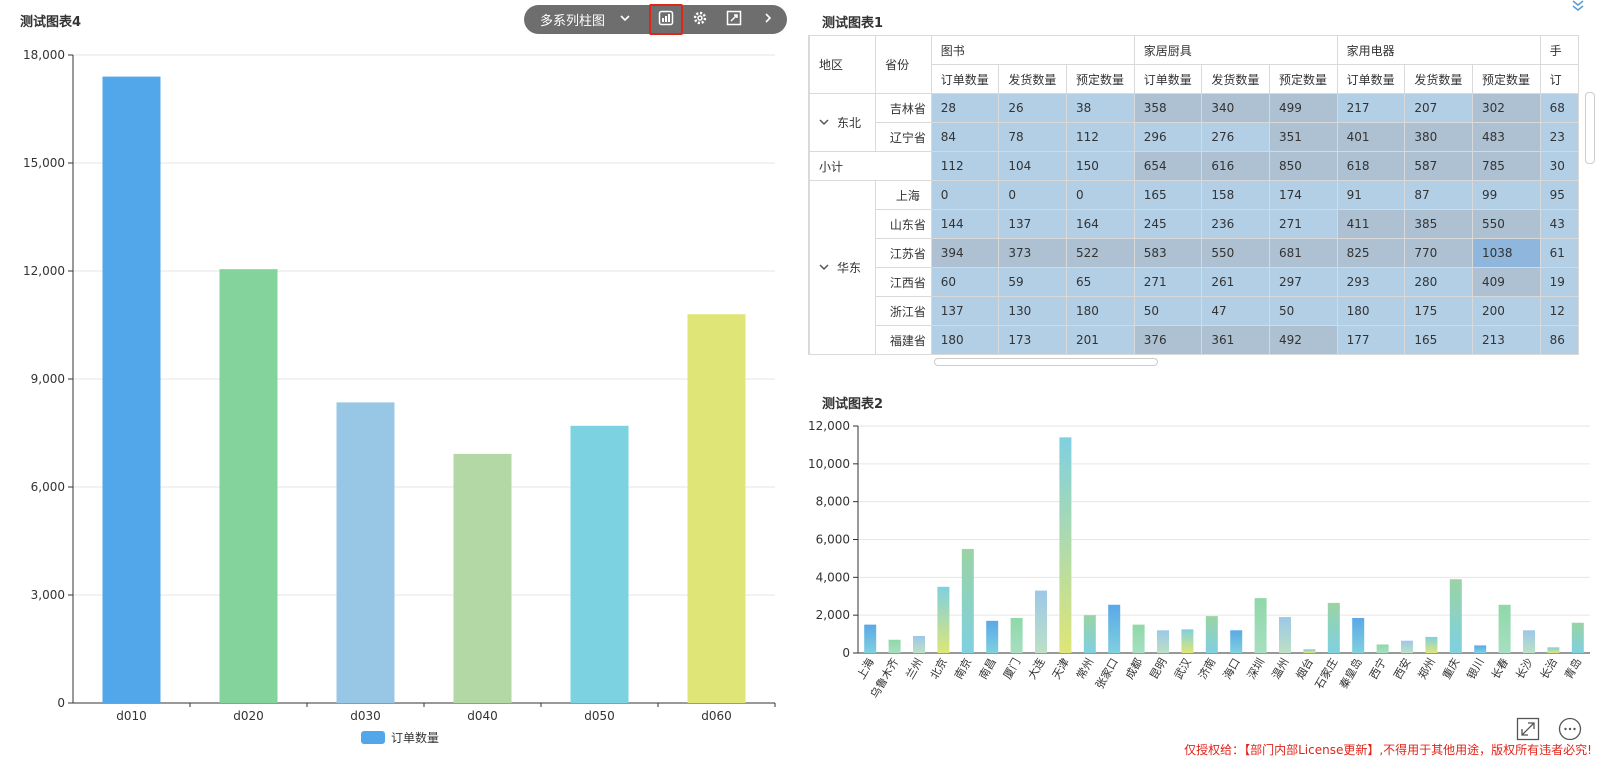 This screenshot has height=757, width=1600. Describe the element at coordinates (1235, 311) in the screenshot. I see `value-cell: 47` at that location.